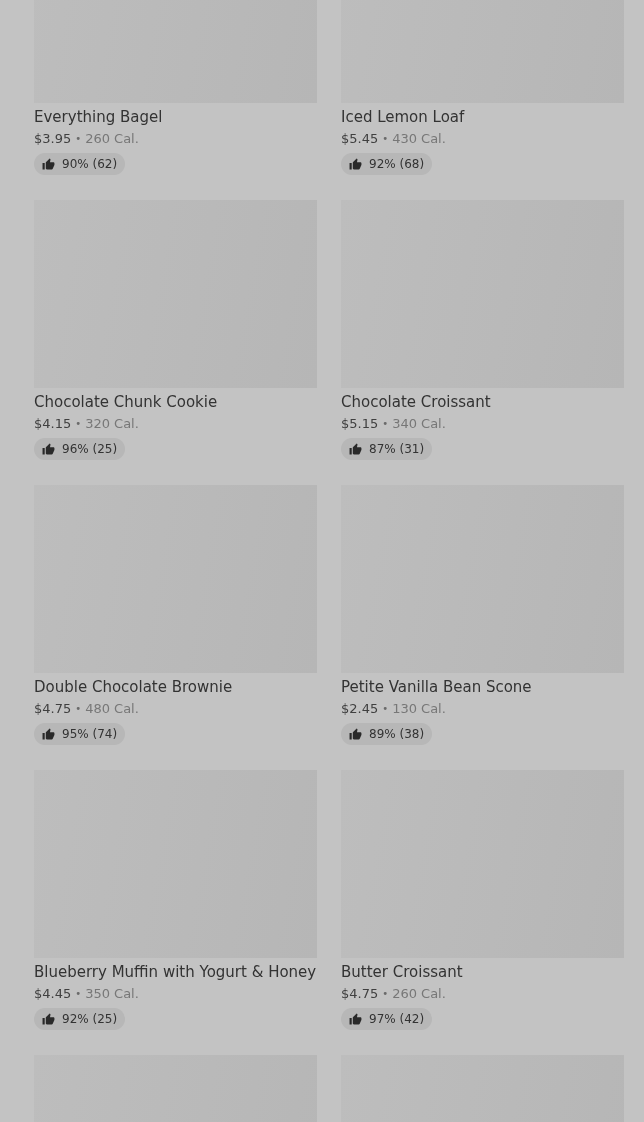  I want to click on item-name: Chocolate Croissant, so click(416, 402).